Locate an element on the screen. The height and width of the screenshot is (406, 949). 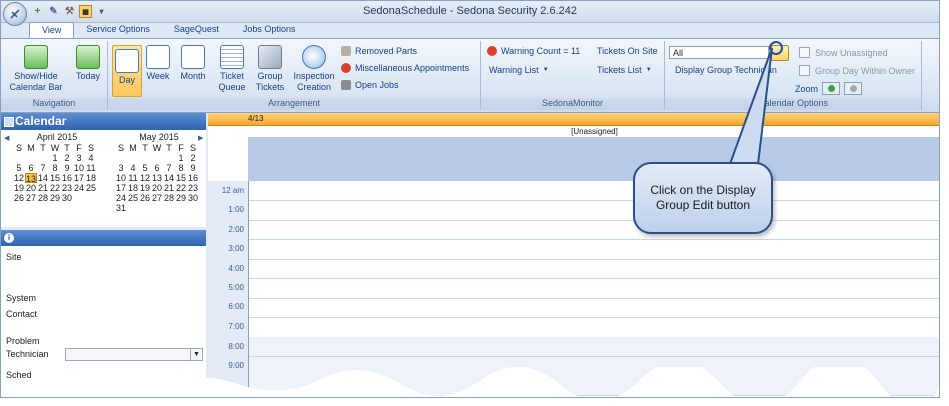
show-hide-calendar-bar-button: Show/Hide Calendar Bar is located at coordinates (36, 69).